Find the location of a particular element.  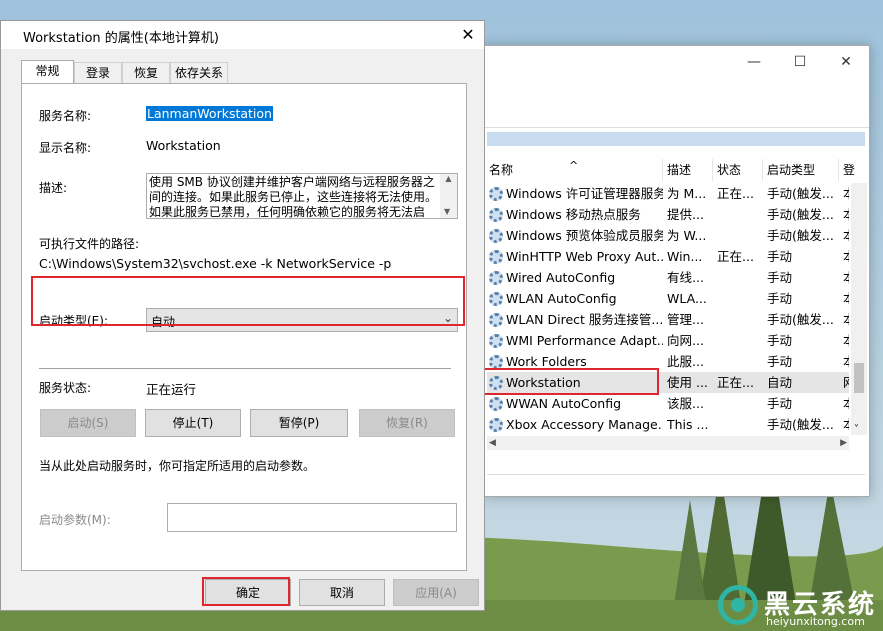

vertical-scrollbar: ˅ is located at coordinates (859, 309).